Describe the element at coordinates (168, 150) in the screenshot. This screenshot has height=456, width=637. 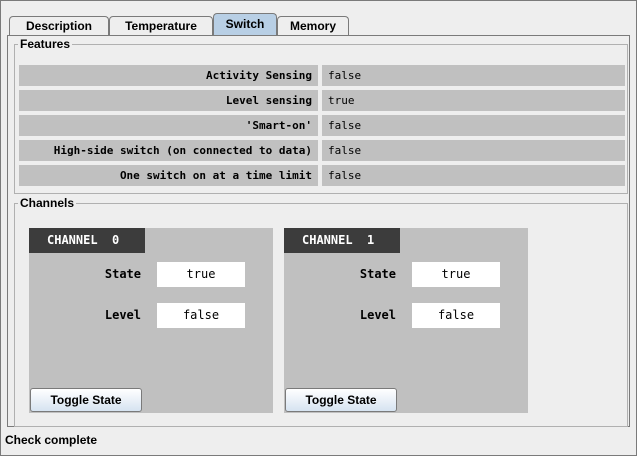
I see `feature-label: High-side switch (on connected to data)` at that location.